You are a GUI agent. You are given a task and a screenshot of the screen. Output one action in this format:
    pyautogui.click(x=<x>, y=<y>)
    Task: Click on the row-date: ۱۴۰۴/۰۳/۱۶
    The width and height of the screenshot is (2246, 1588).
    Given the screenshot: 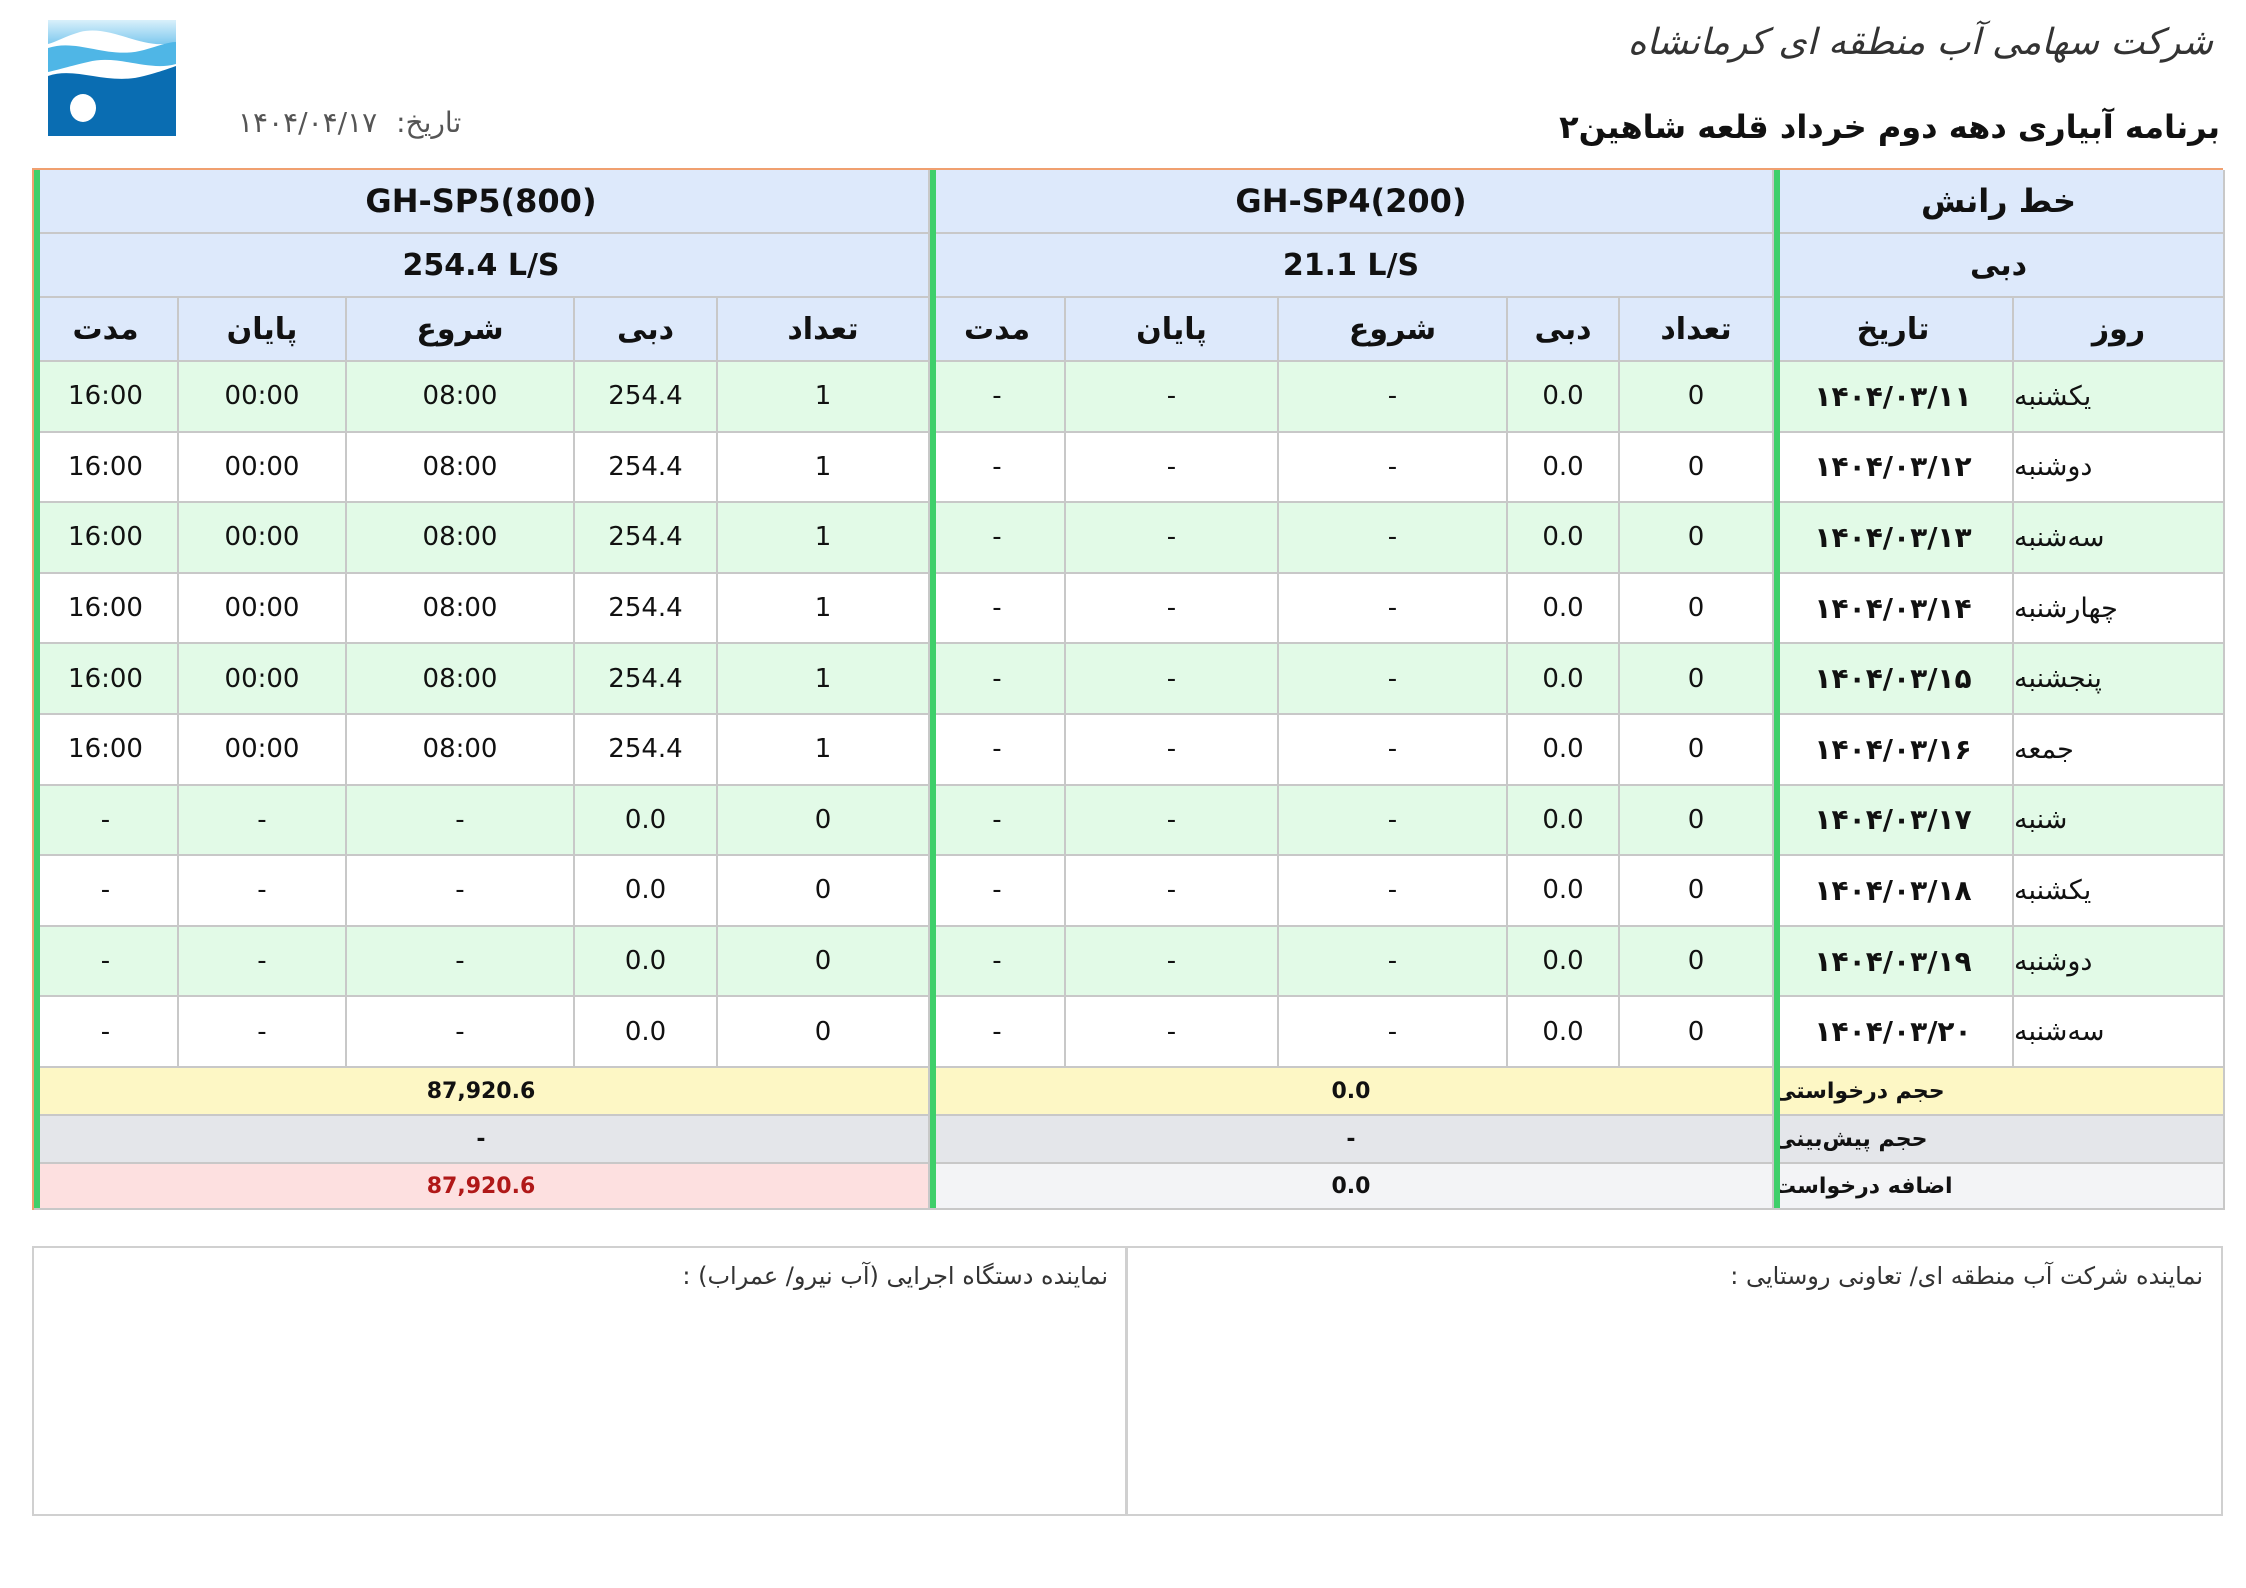 What is the action you would take?
    pyautogui.click(x=1894, y=750)
    